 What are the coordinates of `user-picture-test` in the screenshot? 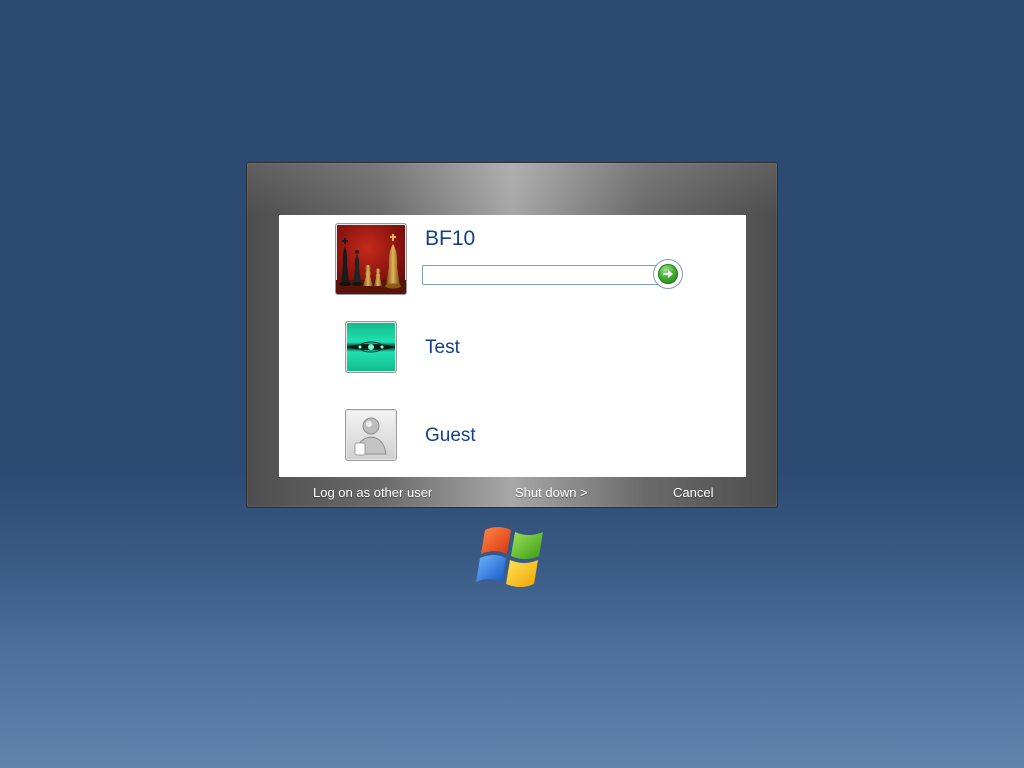 It's located at (371, 347).